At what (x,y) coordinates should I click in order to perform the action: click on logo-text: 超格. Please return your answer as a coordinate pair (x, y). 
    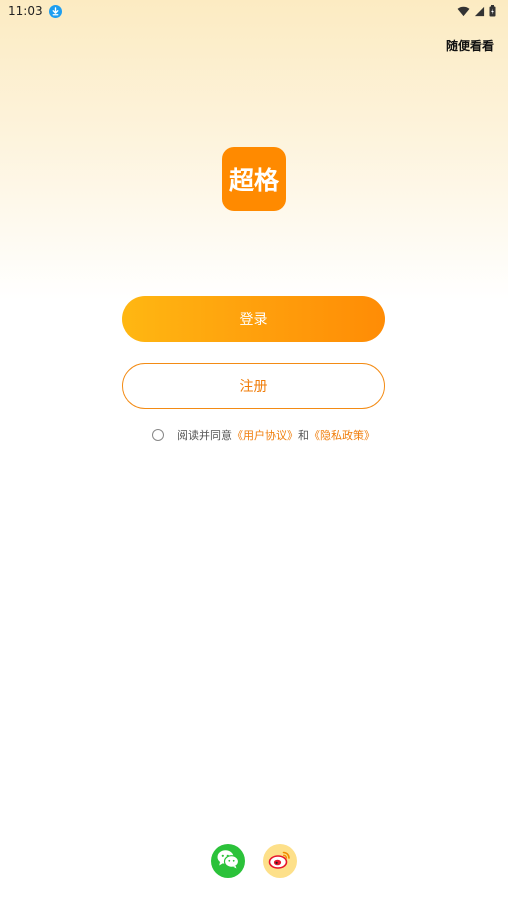
    Looking at the image, I should click on (253, 180).